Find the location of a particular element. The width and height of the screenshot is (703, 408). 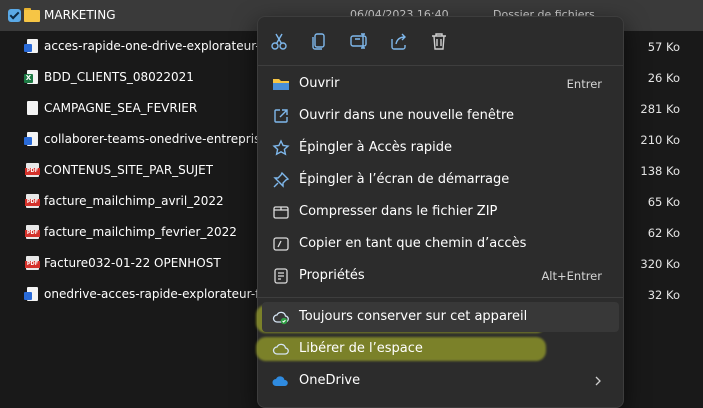

zip-icon is located at coordinates (281, 212).